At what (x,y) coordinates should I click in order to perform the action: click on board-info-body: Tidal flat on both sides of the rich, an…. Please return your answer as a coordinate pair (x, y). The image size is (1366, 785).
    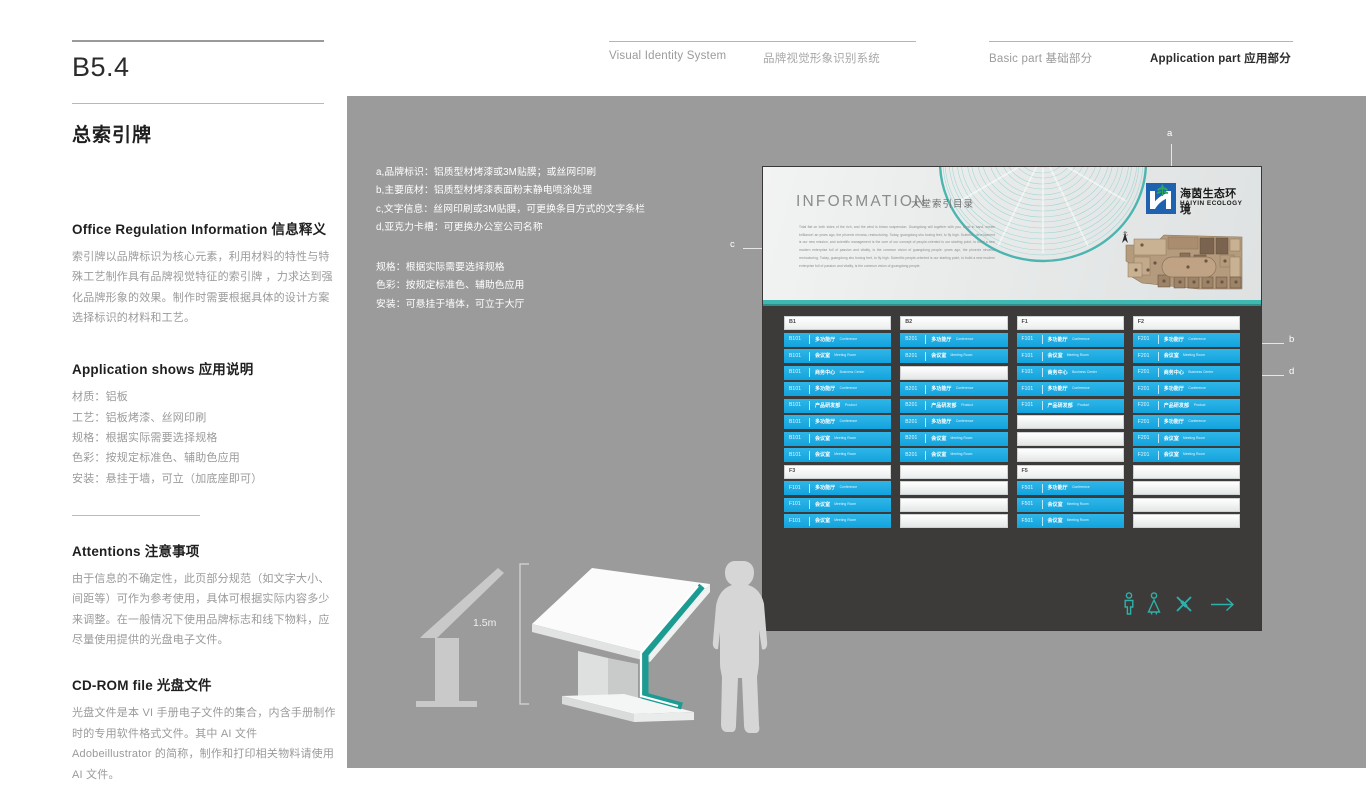
    Looking at the image, I should click on (897, 246).